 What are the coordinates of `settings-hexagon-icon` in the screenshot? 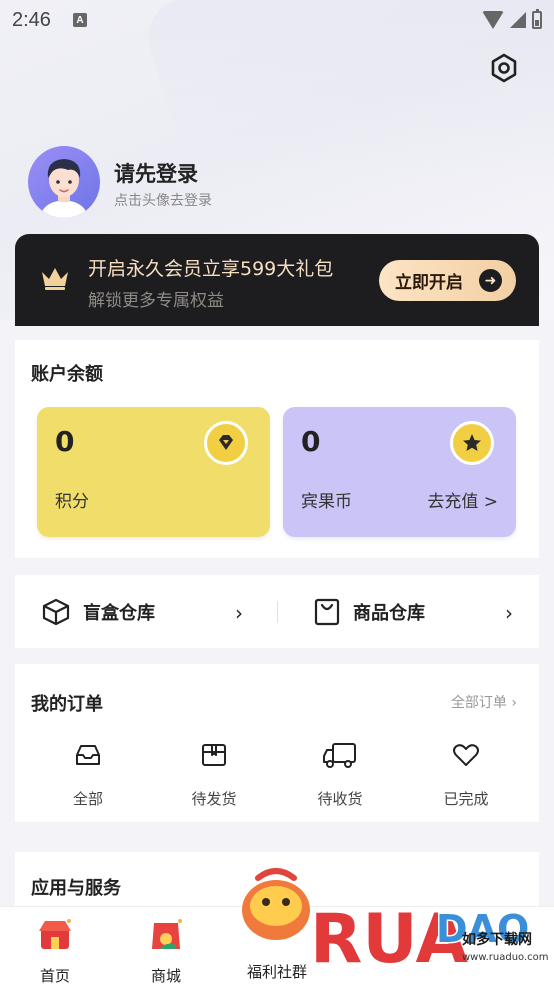 It's located at (504, 68).